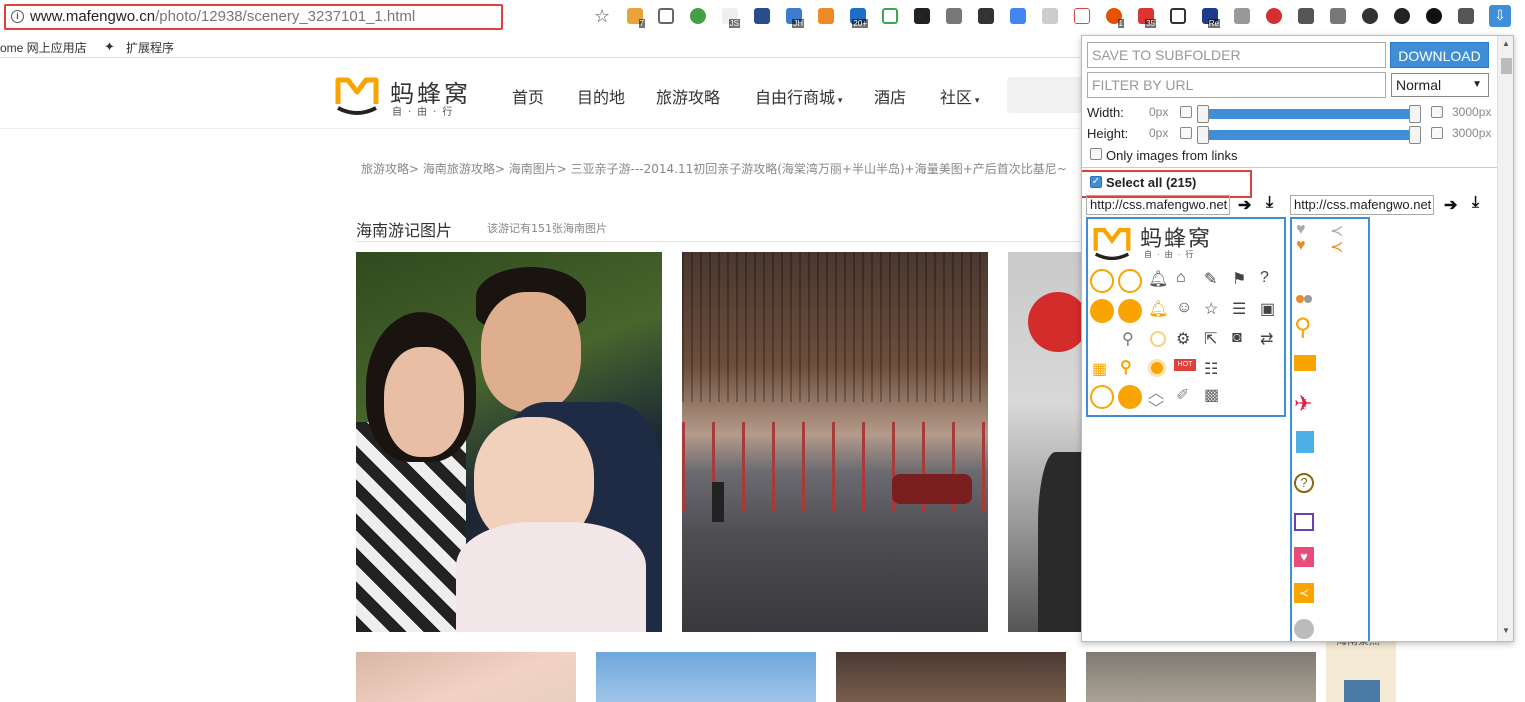 The height and width of the screenshot is (702, 1525). Describe the element at coordinates (509, 442) in the screenshot. I see `photo-family` at that location.